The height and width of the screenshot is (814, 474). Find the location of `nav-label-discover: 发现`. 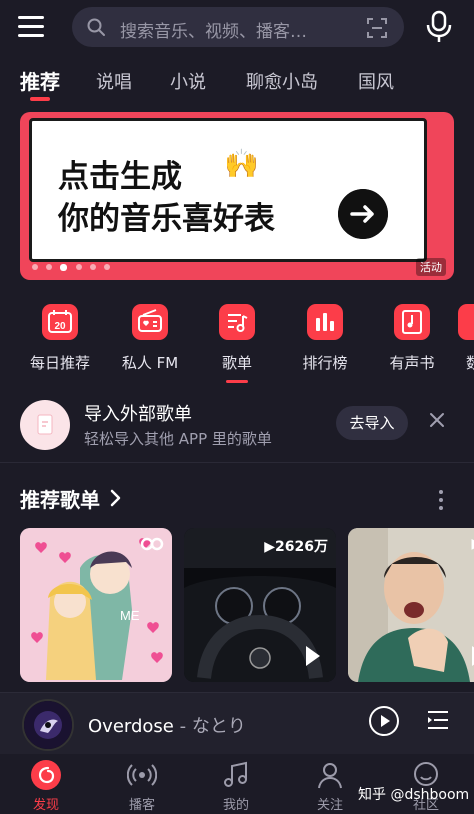

nav-label-discover: 发现 is located at coordinates (45, 805).